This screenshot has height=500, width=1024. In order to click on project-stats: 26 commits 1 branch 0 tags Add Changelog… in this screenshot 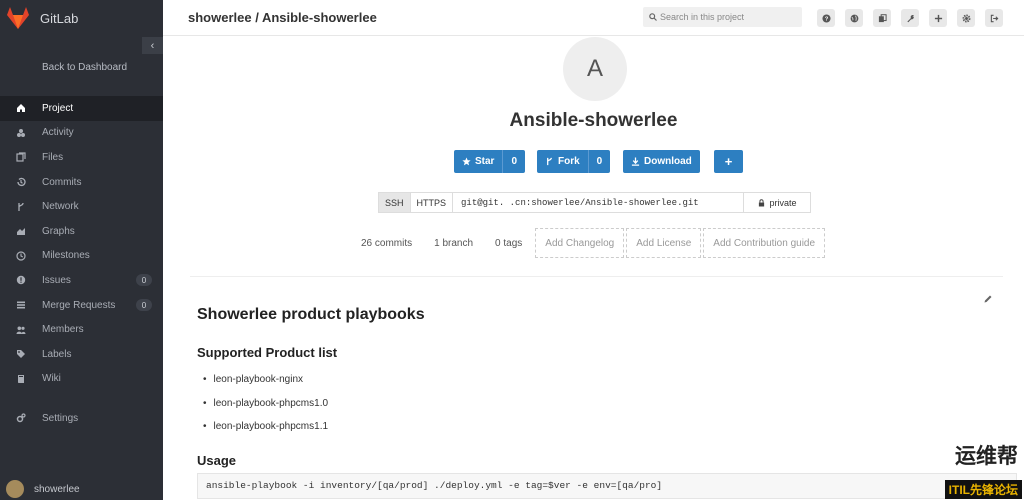, I will do `click(588, 243)`.